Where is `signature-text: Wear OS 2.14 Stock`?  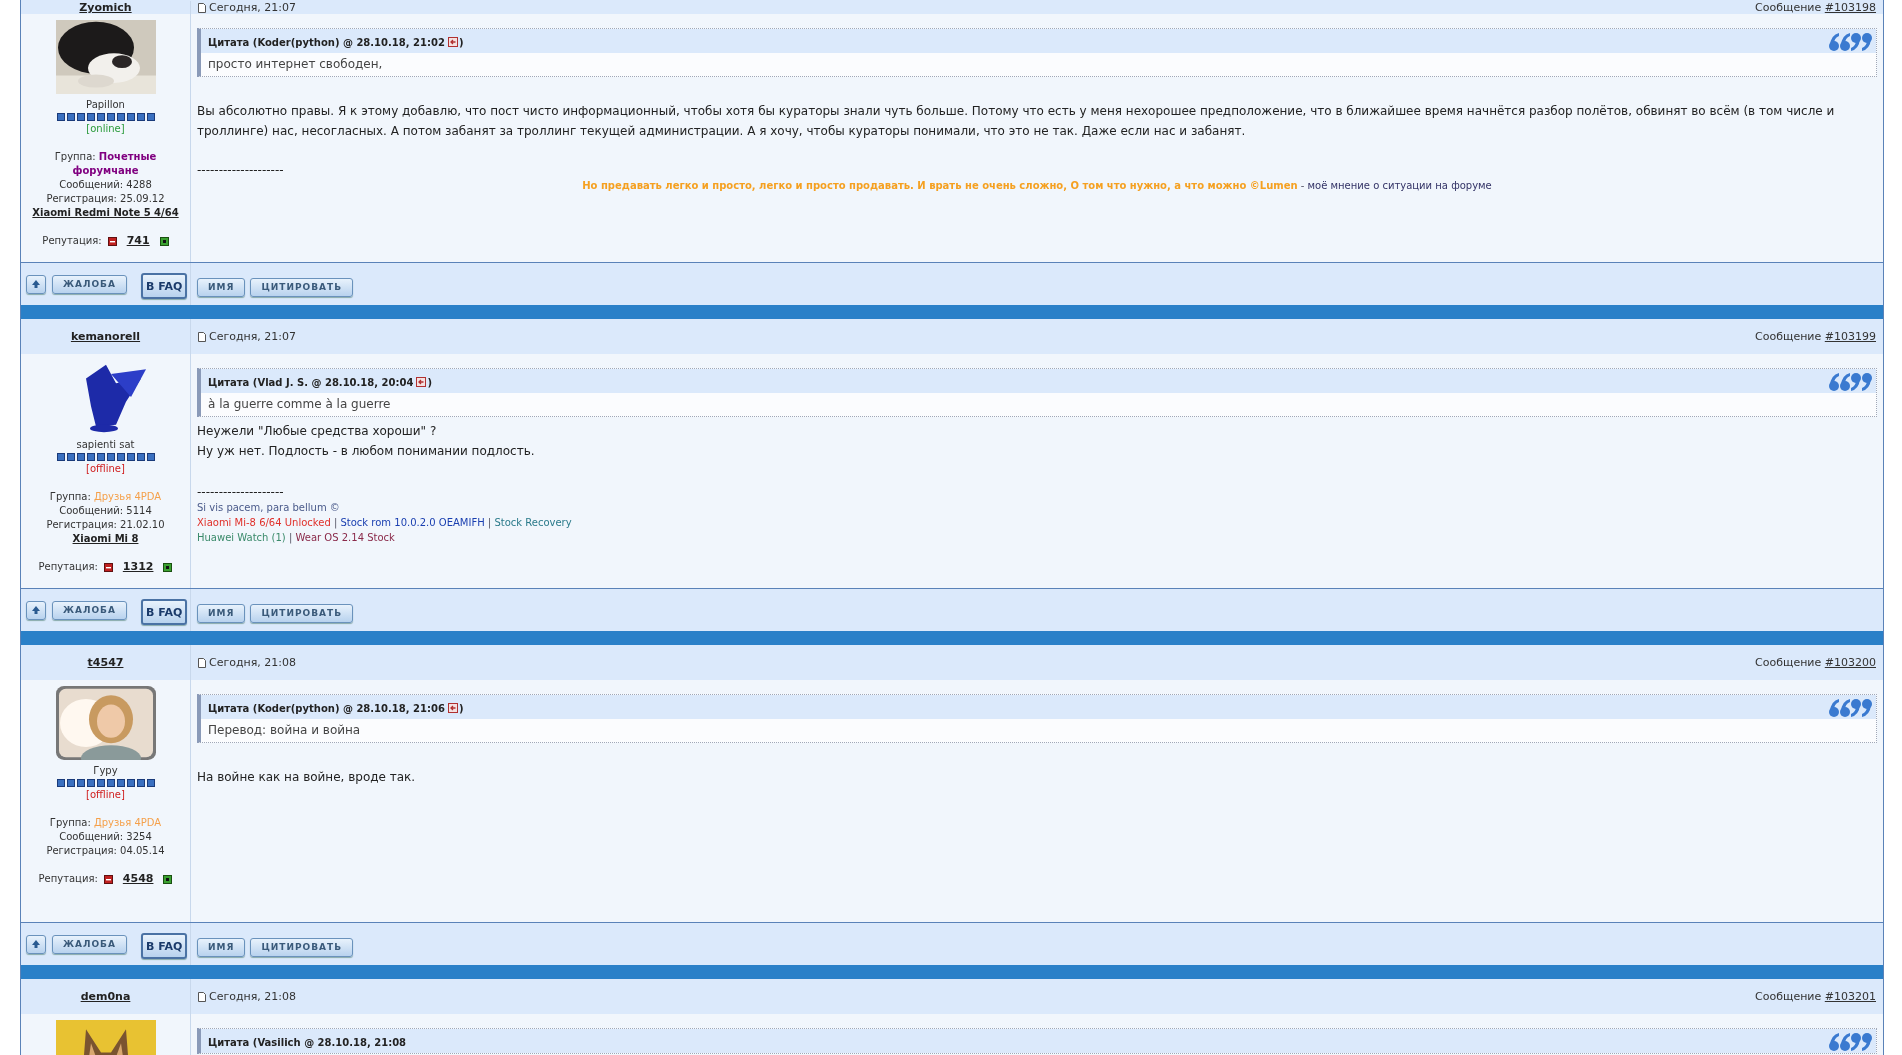
signature-text: Wear OS 2.14 Stock is located at coordinates (345, 537).